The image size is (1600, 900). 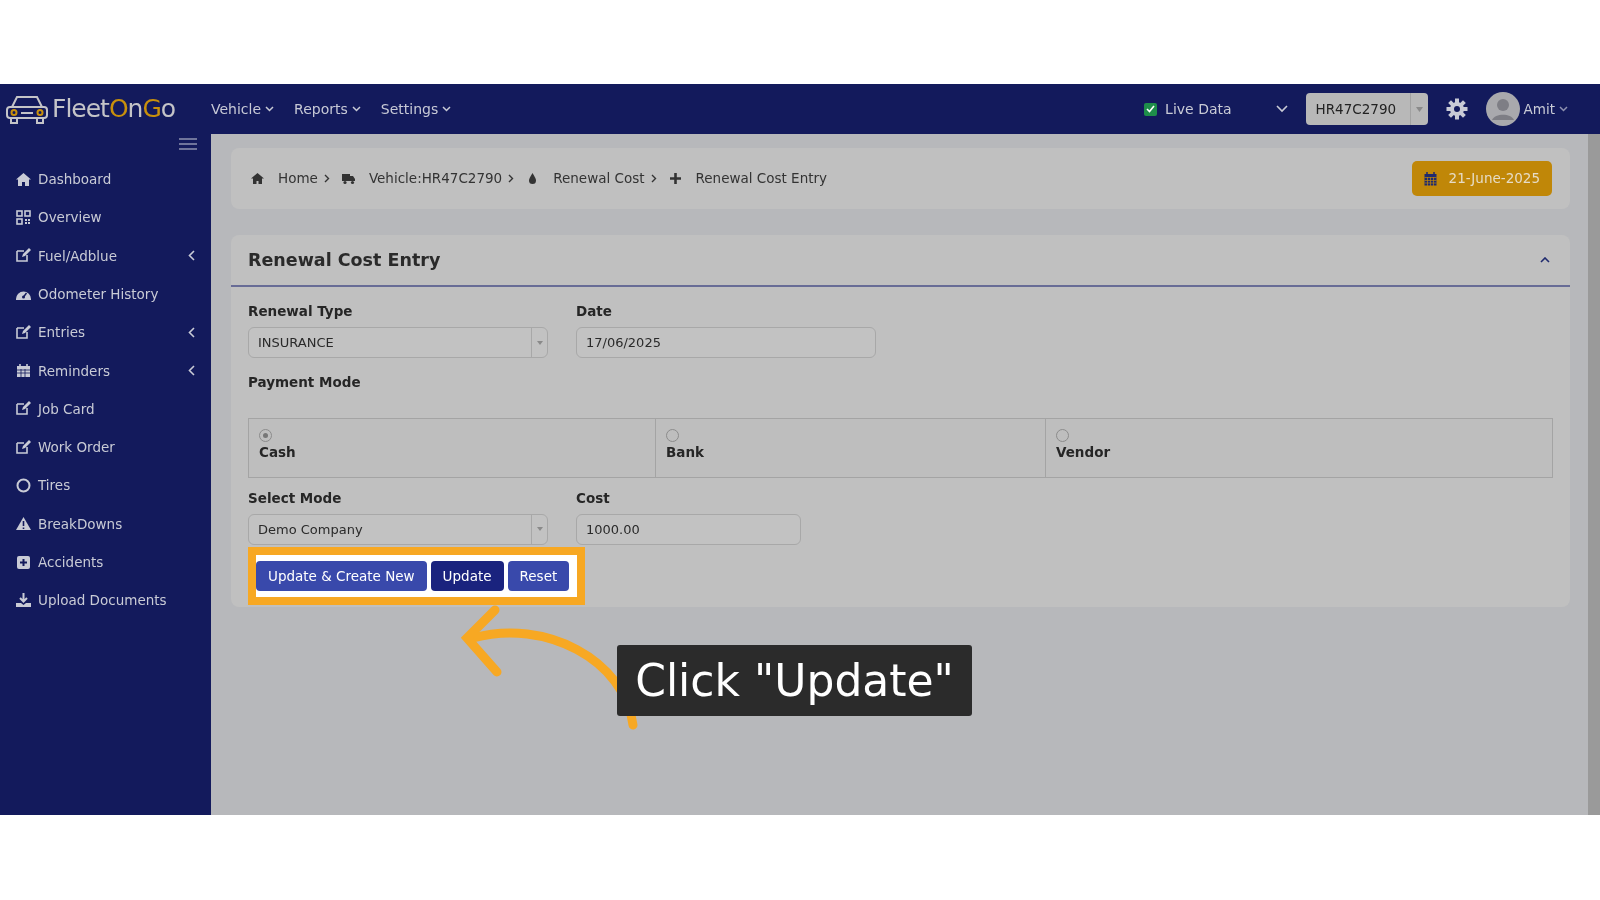 I want to click on input-field: 1000.00, so click(x=688, y=529).